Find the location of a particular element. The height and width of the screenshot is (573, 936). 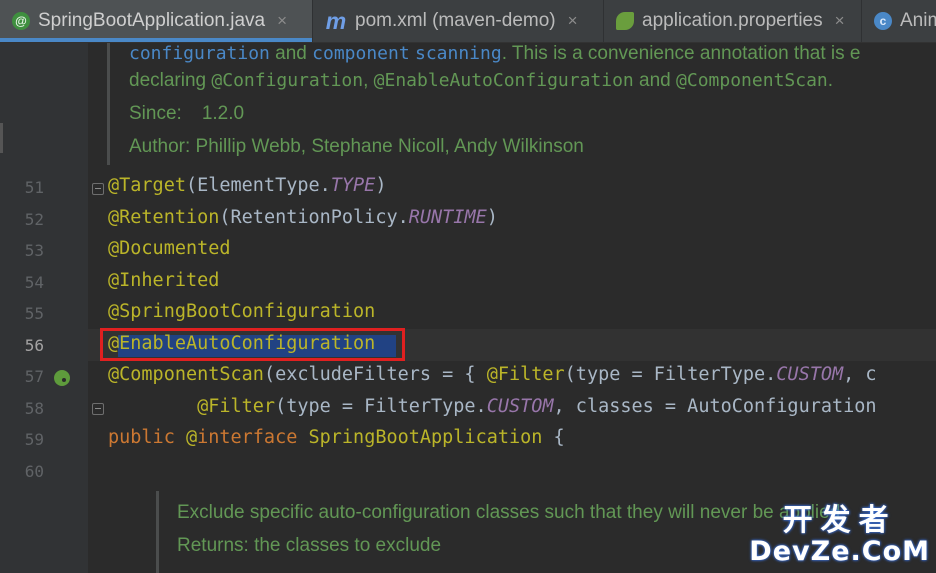

annotation-icon: @ is located at coordinates (21, 21).